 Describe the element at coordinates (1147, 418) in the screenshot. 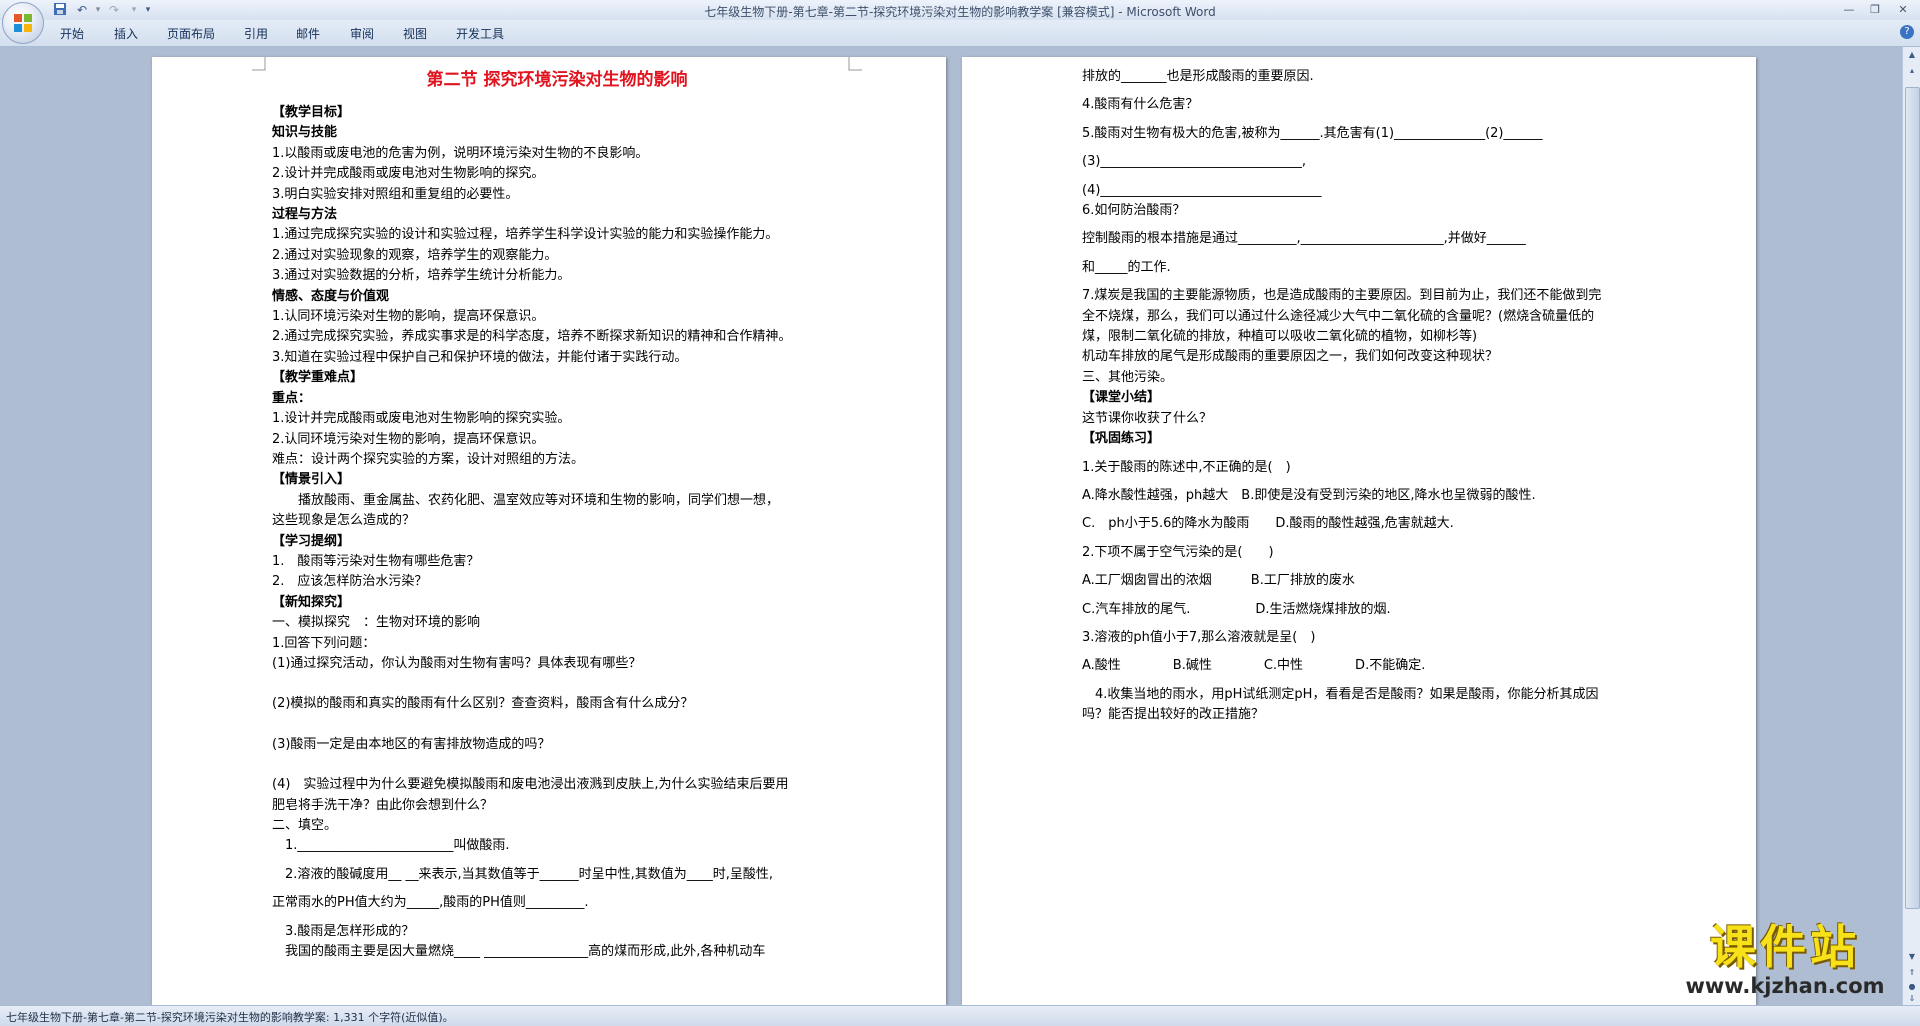

I see `paragraph: 这节课你收获了什么？` at that location.